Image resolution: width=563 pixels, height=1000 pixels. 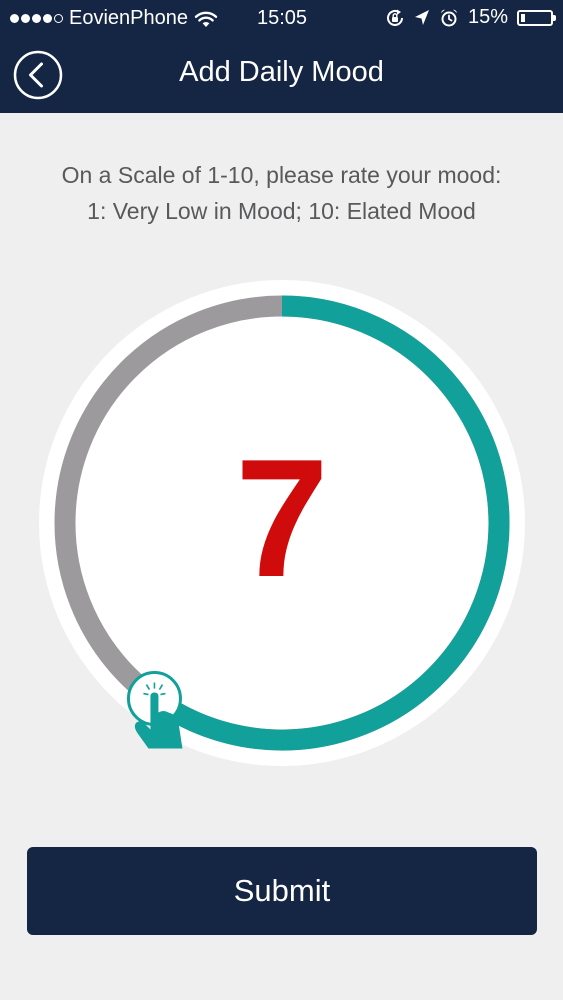 What do you see at coordinates (282, 518) in the screenshot?
I see `mood-value: 7` at bounding box center [282, 518].